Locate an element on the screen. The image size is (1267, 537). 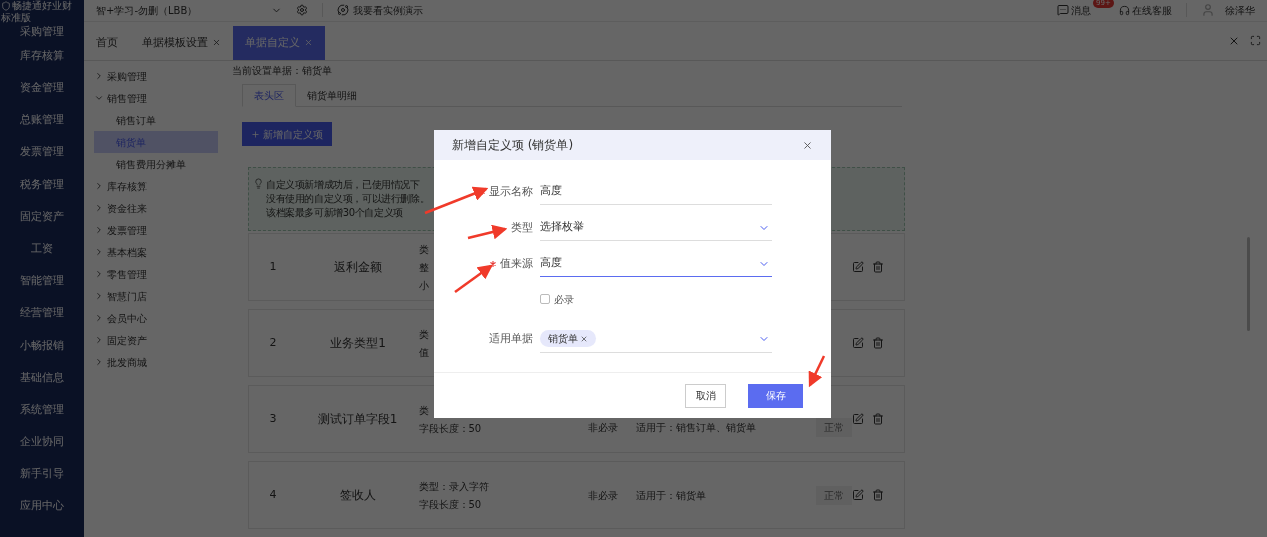
sidebar-item: 库存核算 is located at coordinates (42, 56).